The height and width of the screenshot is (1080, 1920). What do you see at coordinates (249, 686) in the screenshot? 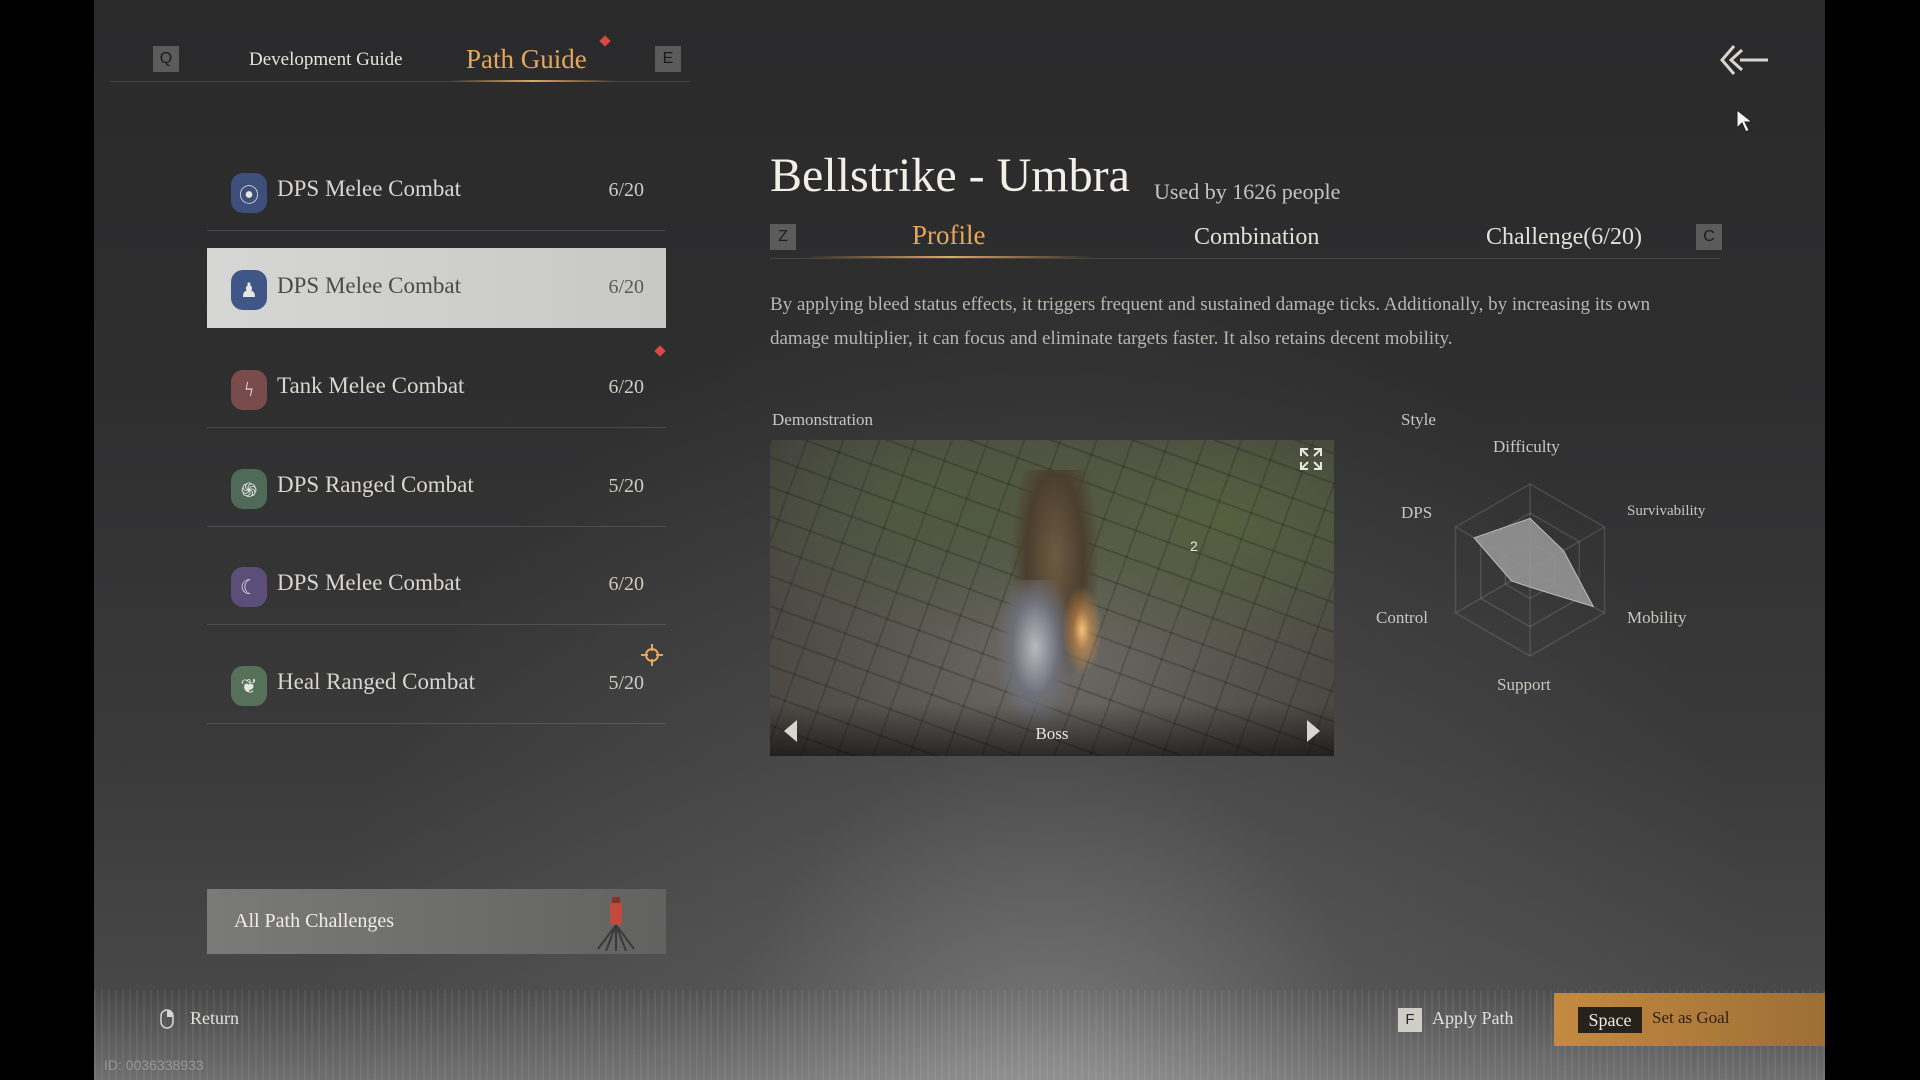
I see `leaf-icon: ❦` at bounding box center [249, 686].